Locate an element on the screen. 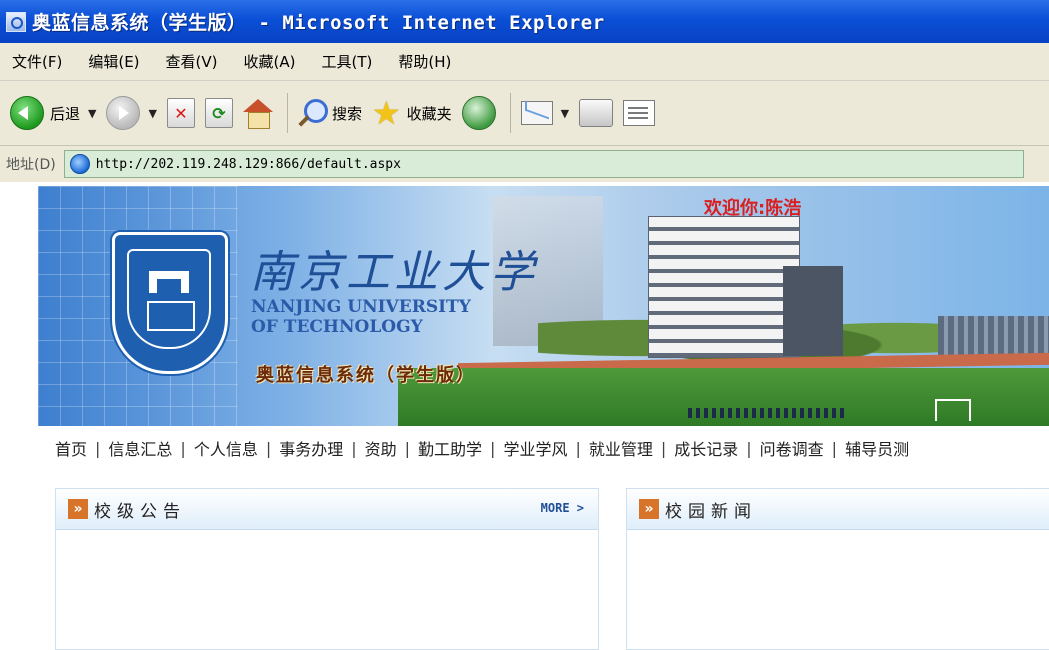 Image resolution: width=1049 pixels, height=650 pixels. nav-financial-aid: 资助 is located at coordinates (381, 448).